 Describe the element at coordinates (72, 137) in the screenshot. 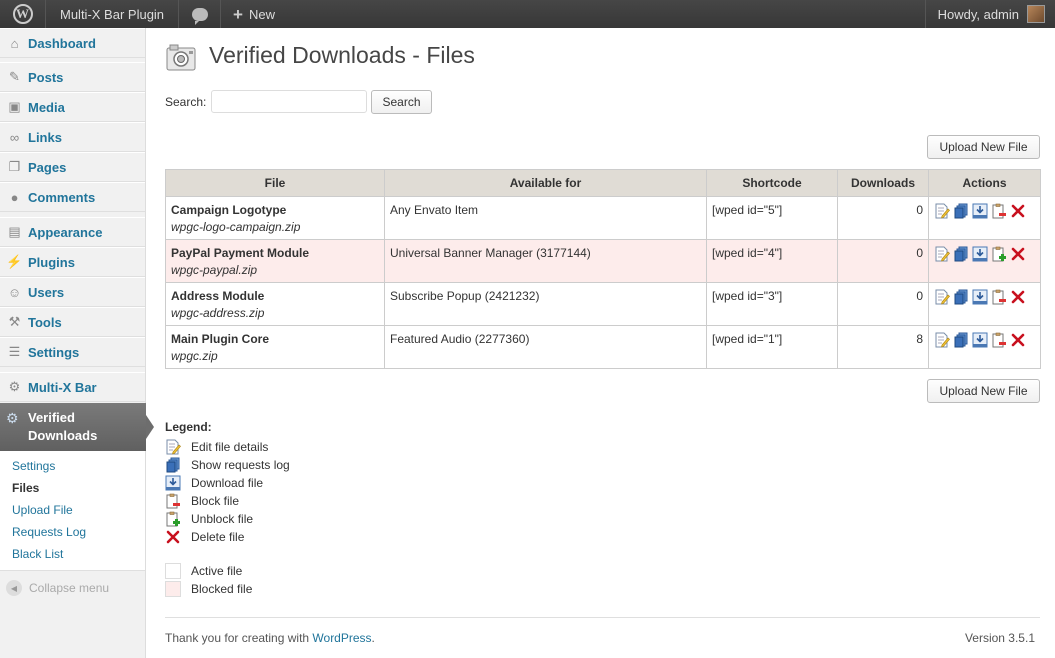

I see `sidebar-item-links: ∞ Links` at that location.